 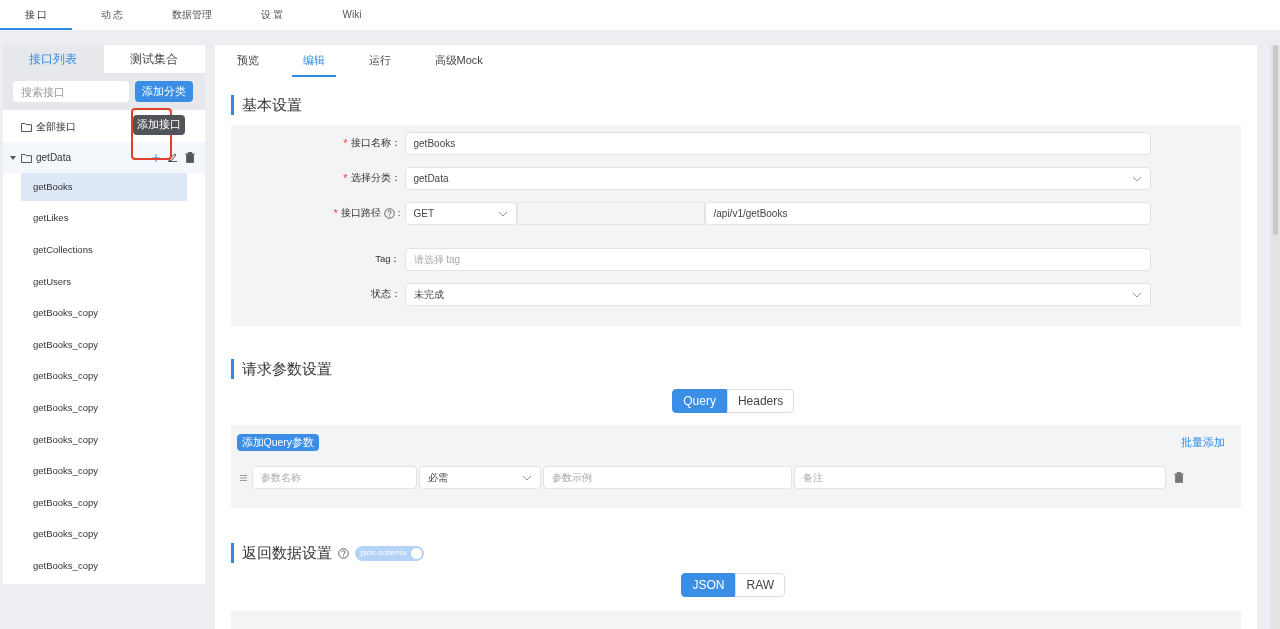 I want to click on tree-item: getLikes, so click(x=104, y=218).